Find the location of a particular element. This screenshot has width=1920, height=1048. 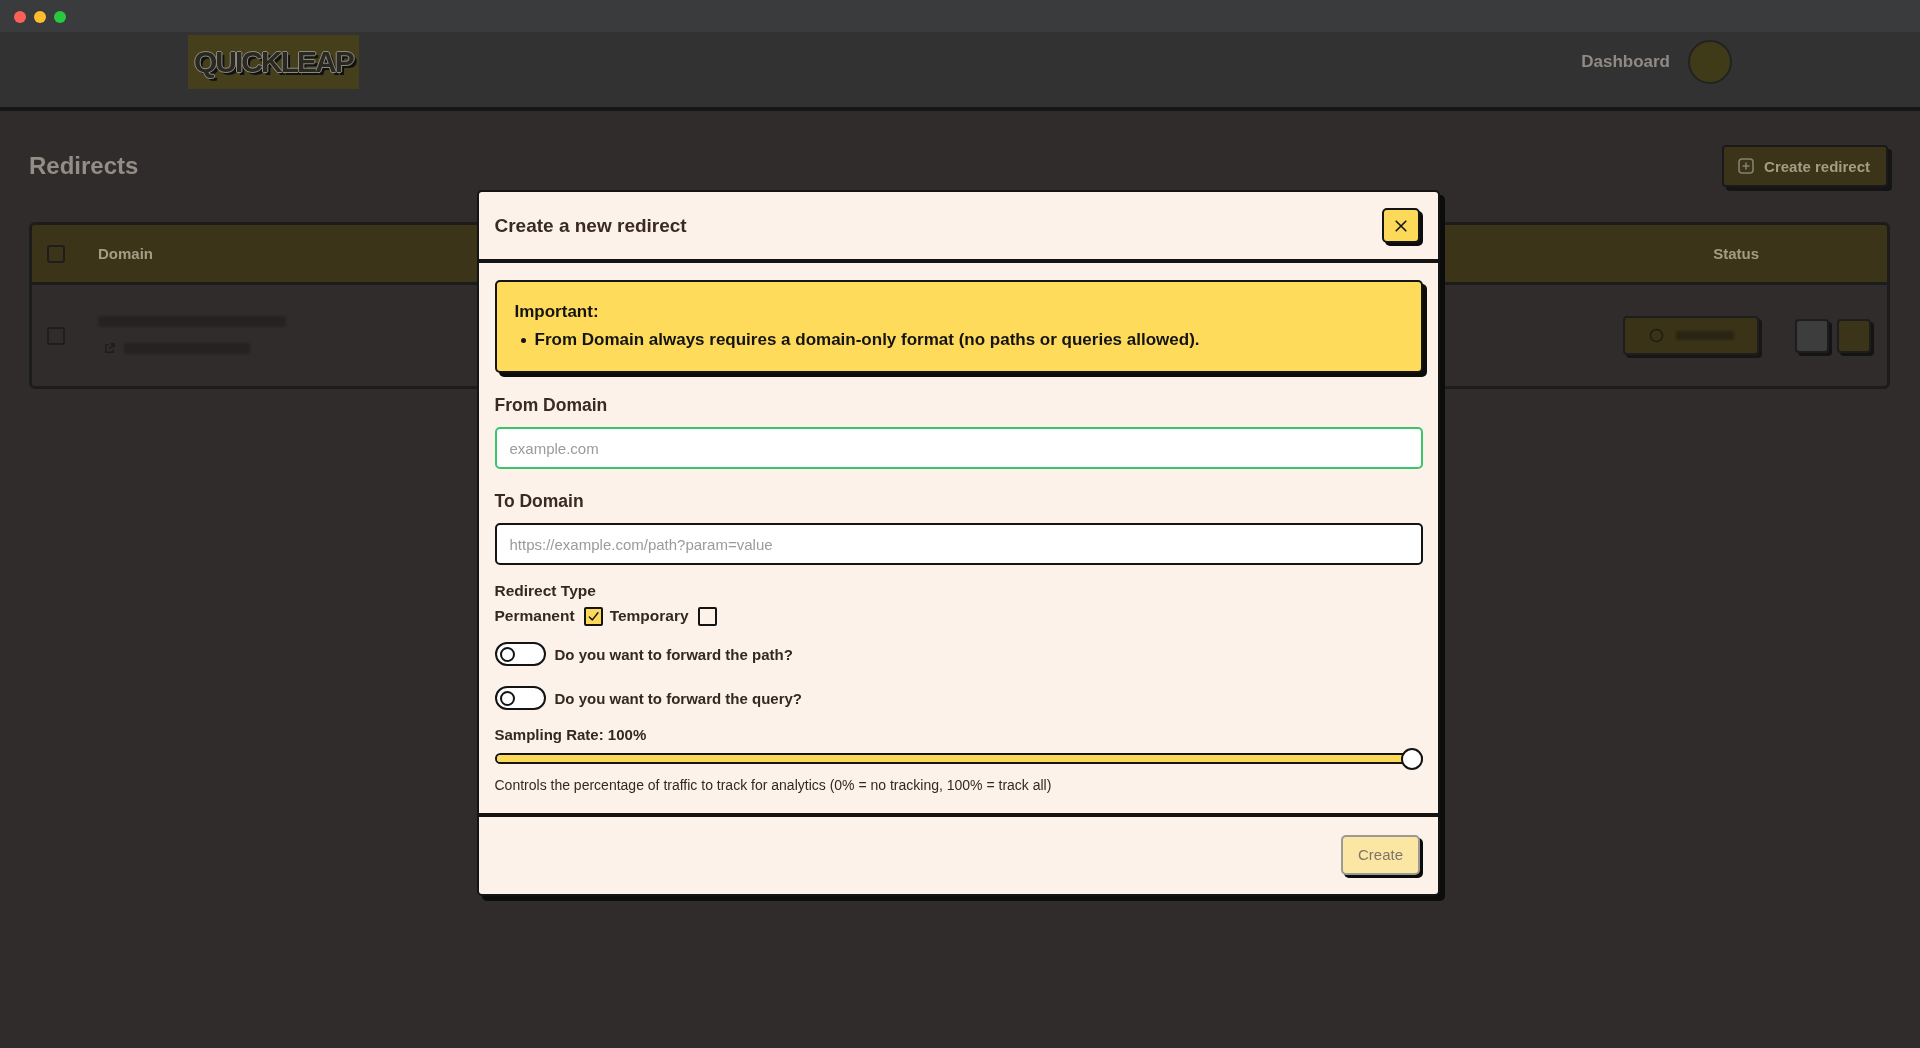

check-icon is located at coordinates (593, 616).